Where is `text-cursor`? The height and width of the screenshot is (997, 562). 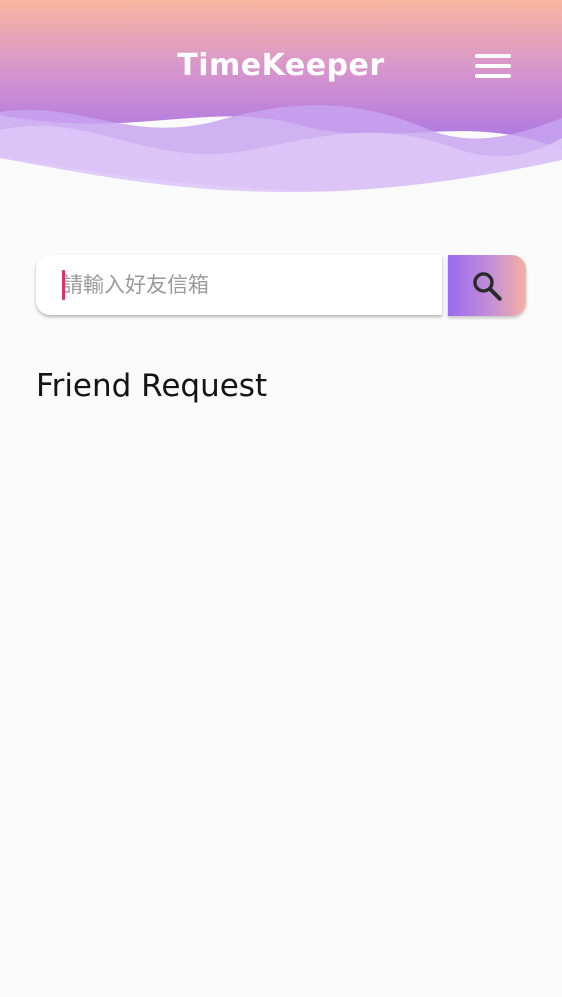
text-cursor is located at coordinates (63, 285).